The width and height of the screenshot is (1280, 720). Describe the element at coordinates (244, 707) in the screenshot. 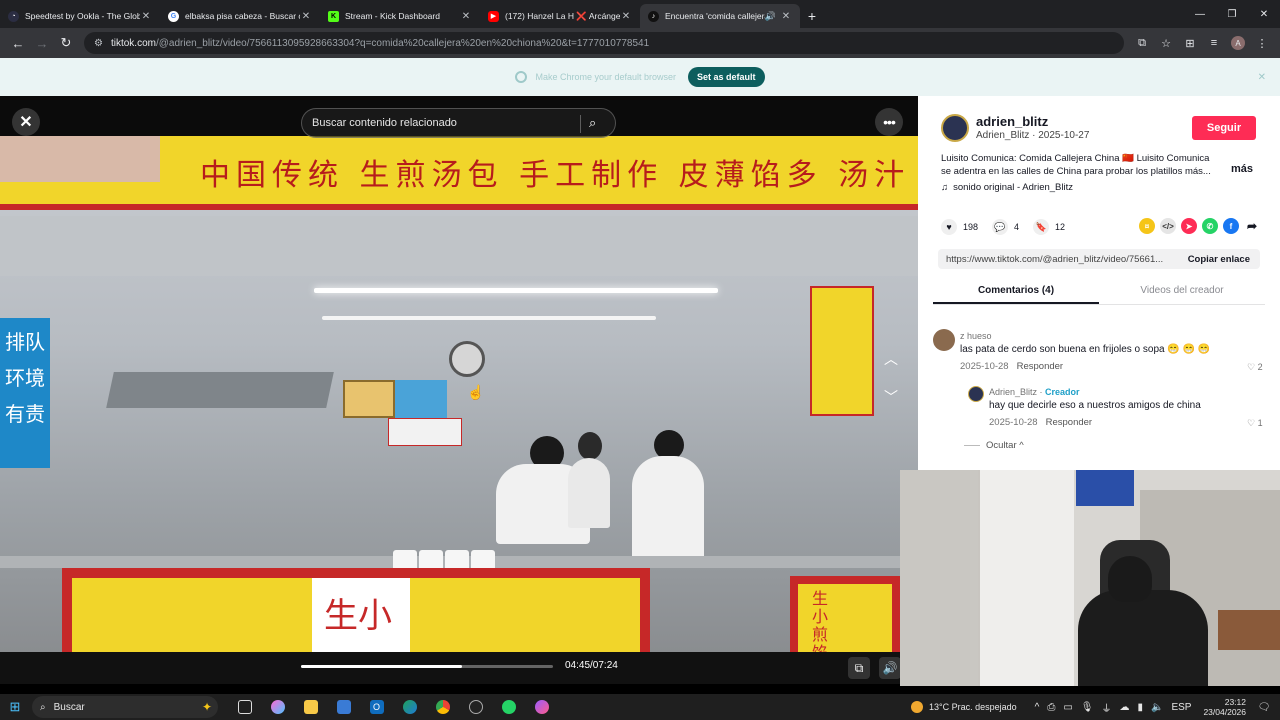

I see `task-view-icon` at that location.